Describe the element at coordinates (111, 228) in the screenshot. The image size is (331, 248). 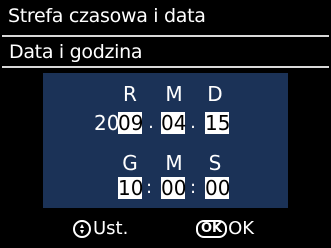
I see `set-label: Ust.` at that location.